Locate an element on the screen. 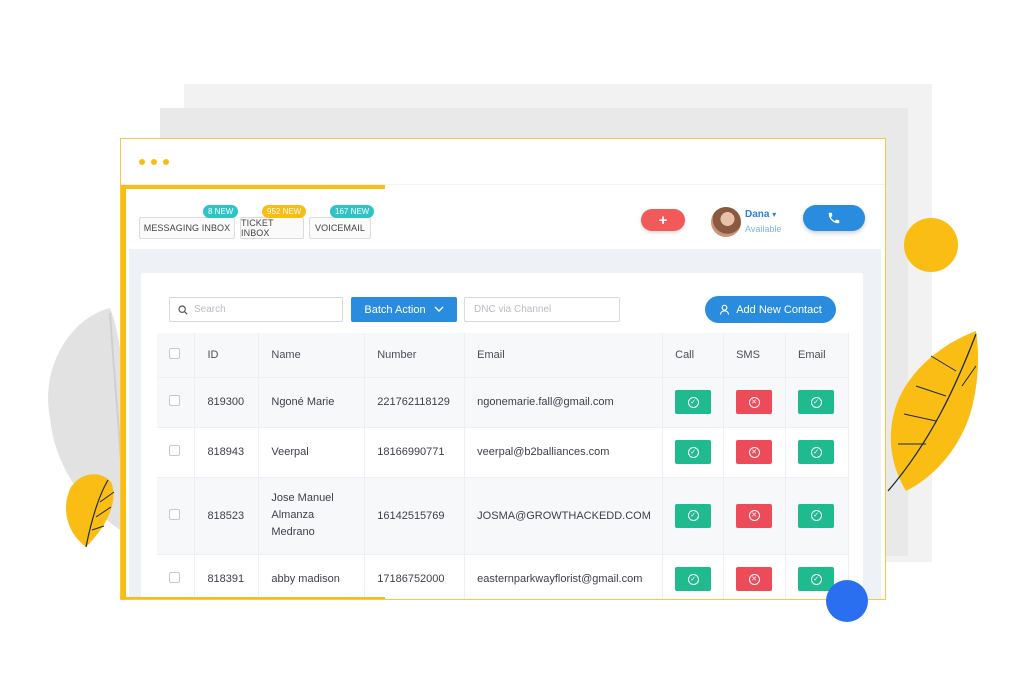 This screenshot has width=1024, height=680. phone-button is located at coordinates (834, 218).